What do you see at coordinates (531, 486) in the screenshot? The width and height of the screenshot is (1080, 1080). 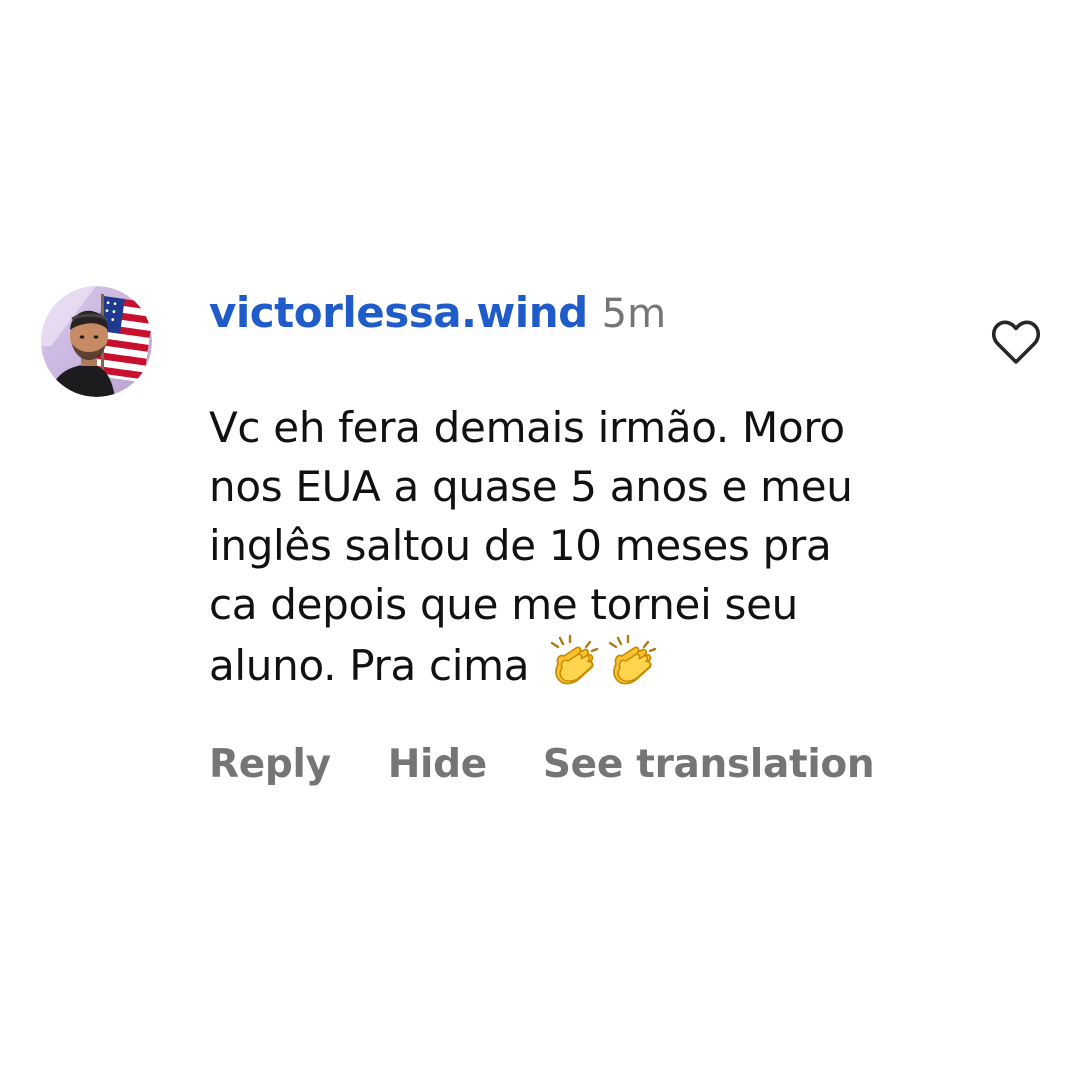 I see `comment-text-line: nos EUA a quase 5 anos e meu` at bounding box center [531, 486].